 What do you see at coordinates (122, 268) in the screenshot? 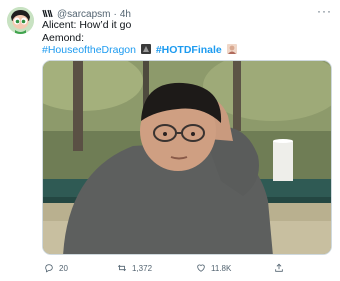
I see `retweet-icon` at bounding box center [122, 268].